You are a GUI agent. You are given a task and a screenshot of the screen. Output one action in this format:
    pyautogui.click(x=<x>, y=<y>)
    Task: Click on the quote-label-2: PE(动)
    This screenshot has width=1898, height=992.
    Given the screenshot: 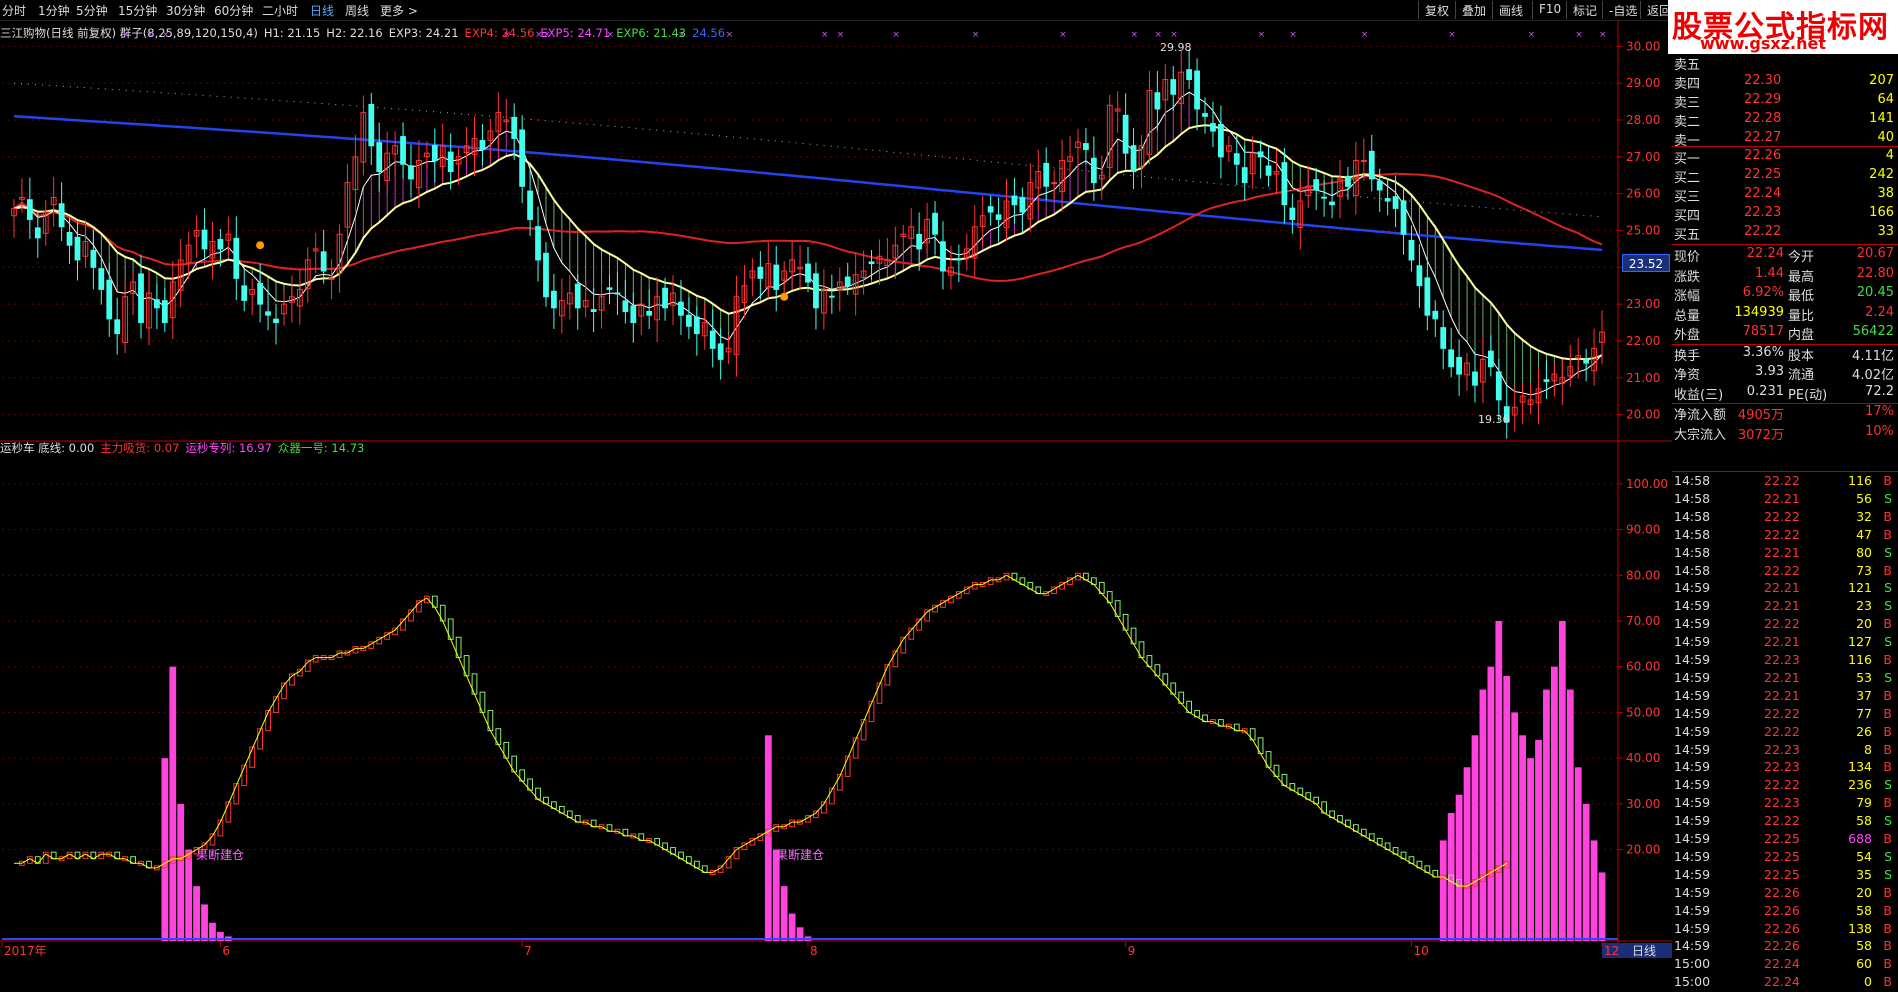 What is the action you would take?
    pyautogui.click(x=1808, y=395)
    